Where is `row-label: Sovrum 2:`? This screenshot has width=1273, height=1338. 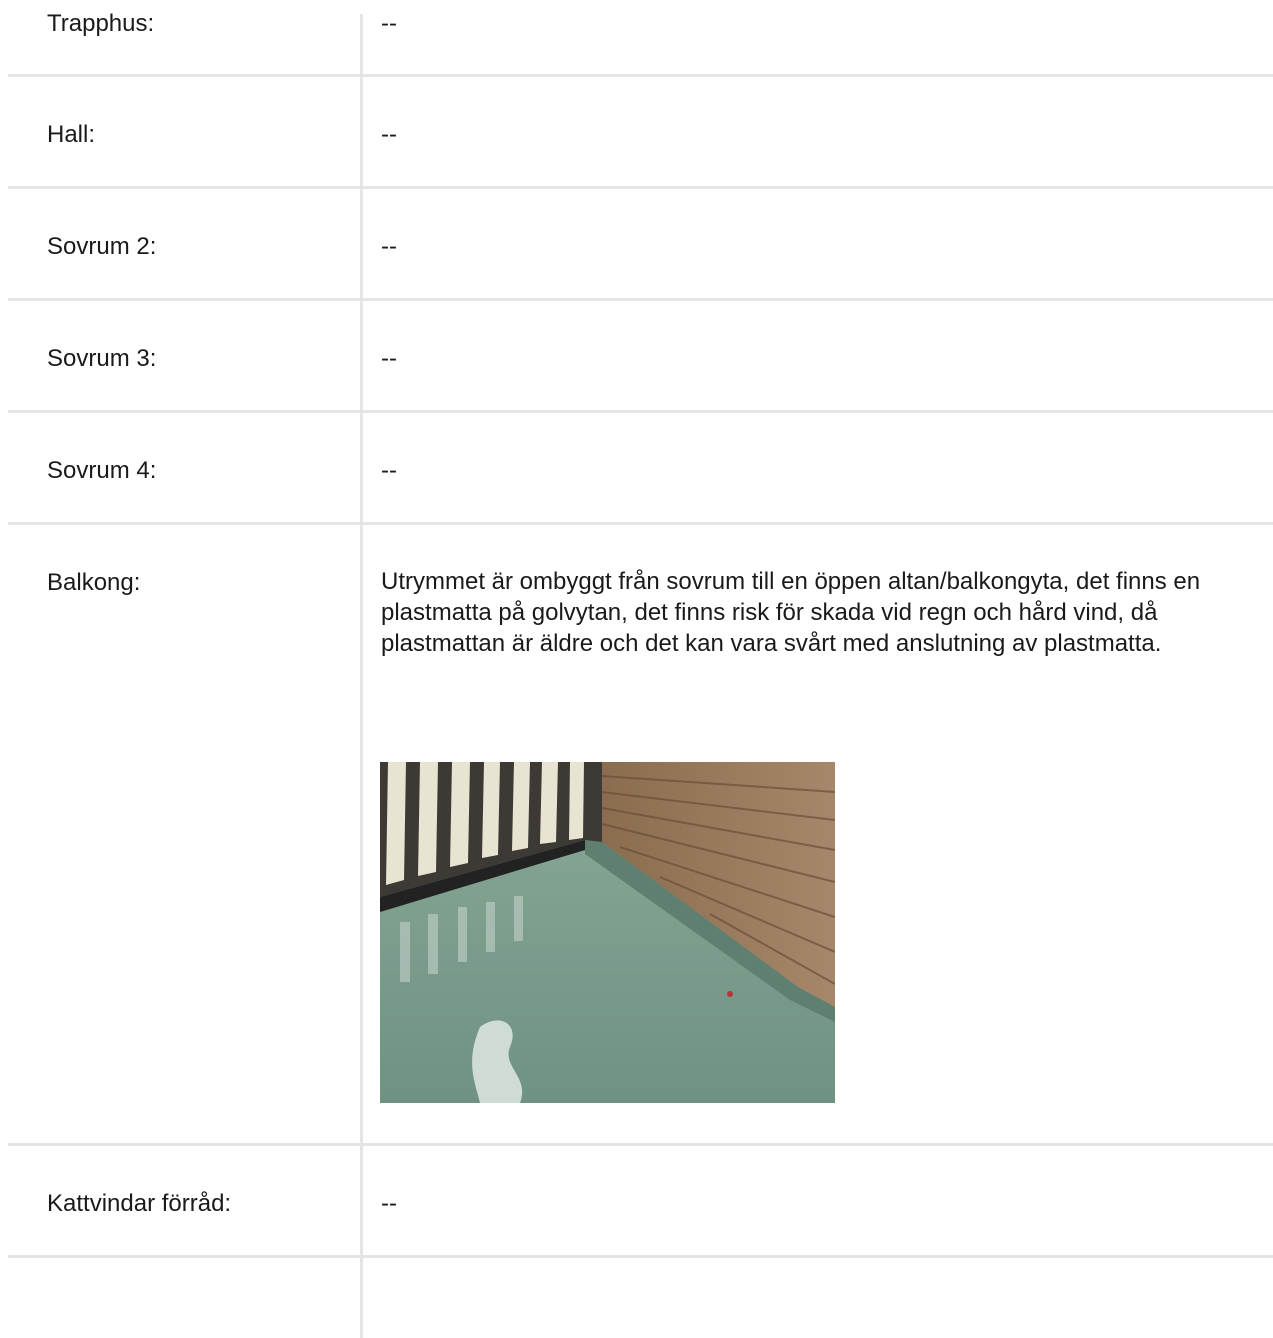 row-label: Sovrum 2: is located at coordinates (102, 246).